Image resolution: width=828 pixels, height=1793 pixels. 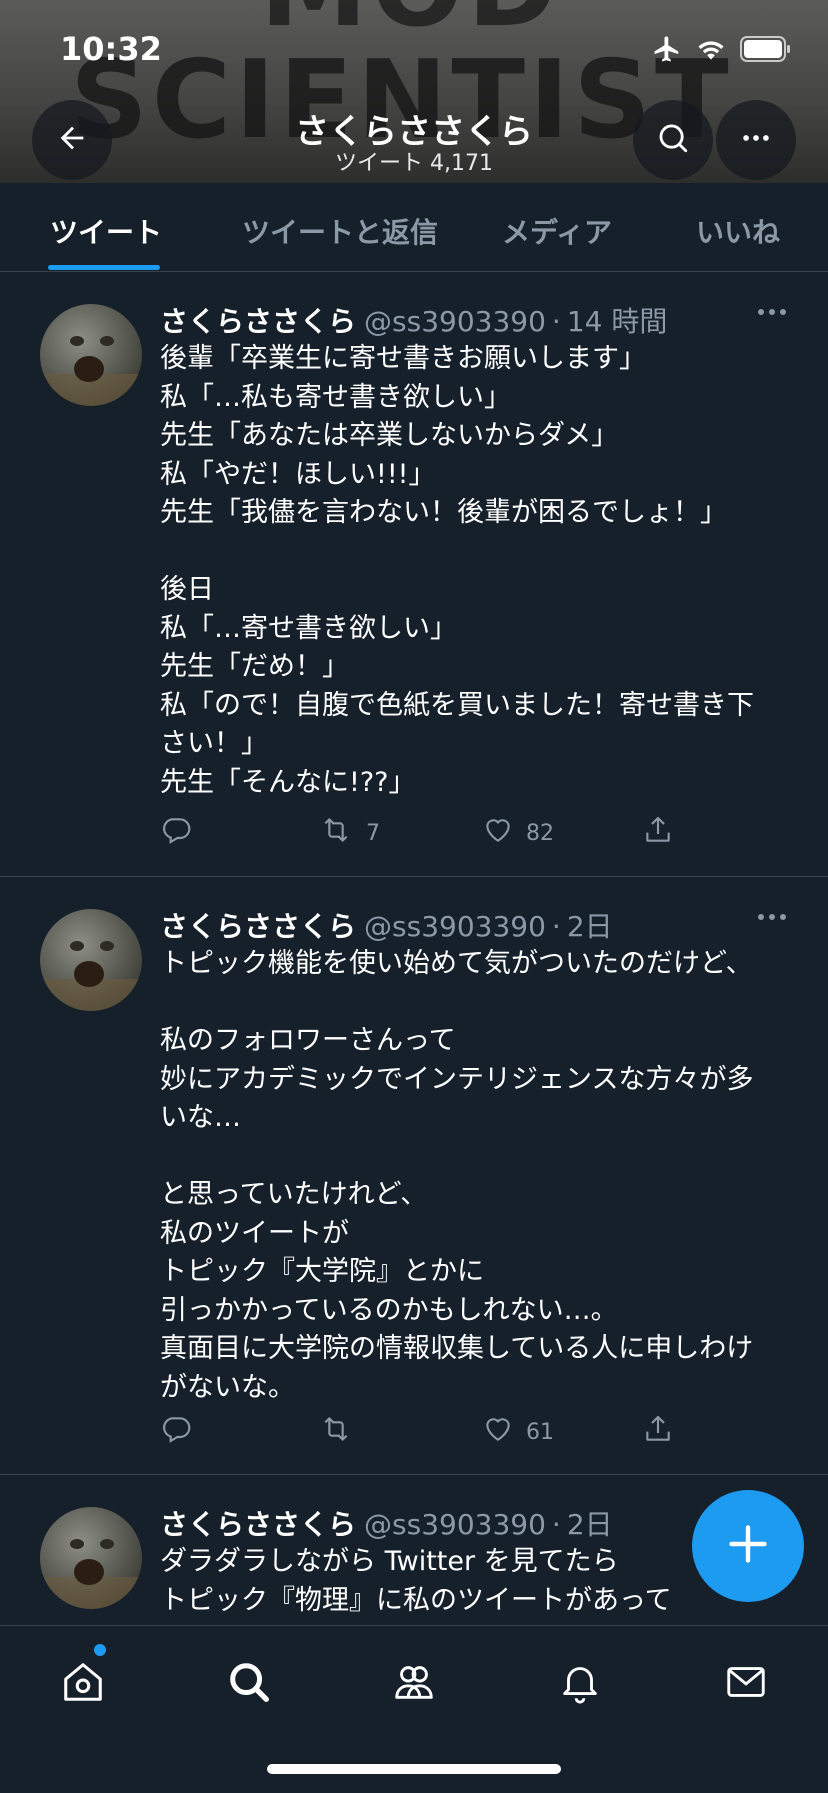 What do you see at coordinates (100, 1650) in the screenshot?
I see `notification-dot` at bounding box center [100, 1650].